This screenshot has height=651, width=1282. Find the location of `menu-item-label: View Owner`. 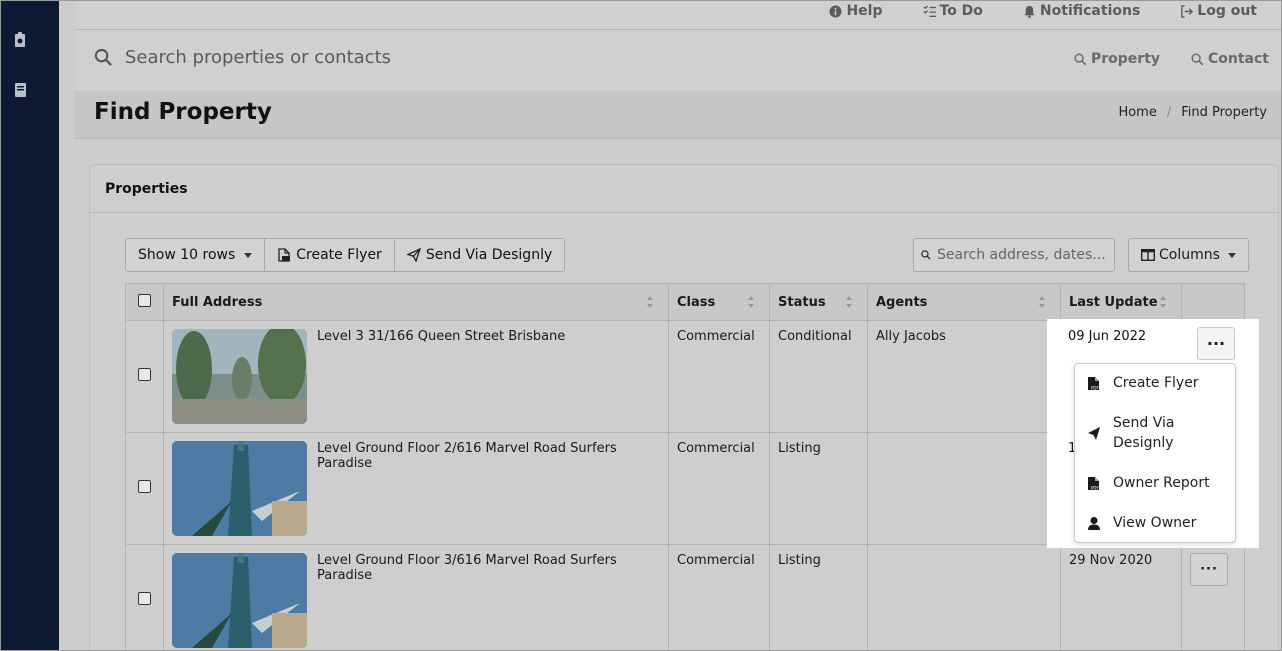

menu-item-label: View Owner is located at coordinates (1155, 523).